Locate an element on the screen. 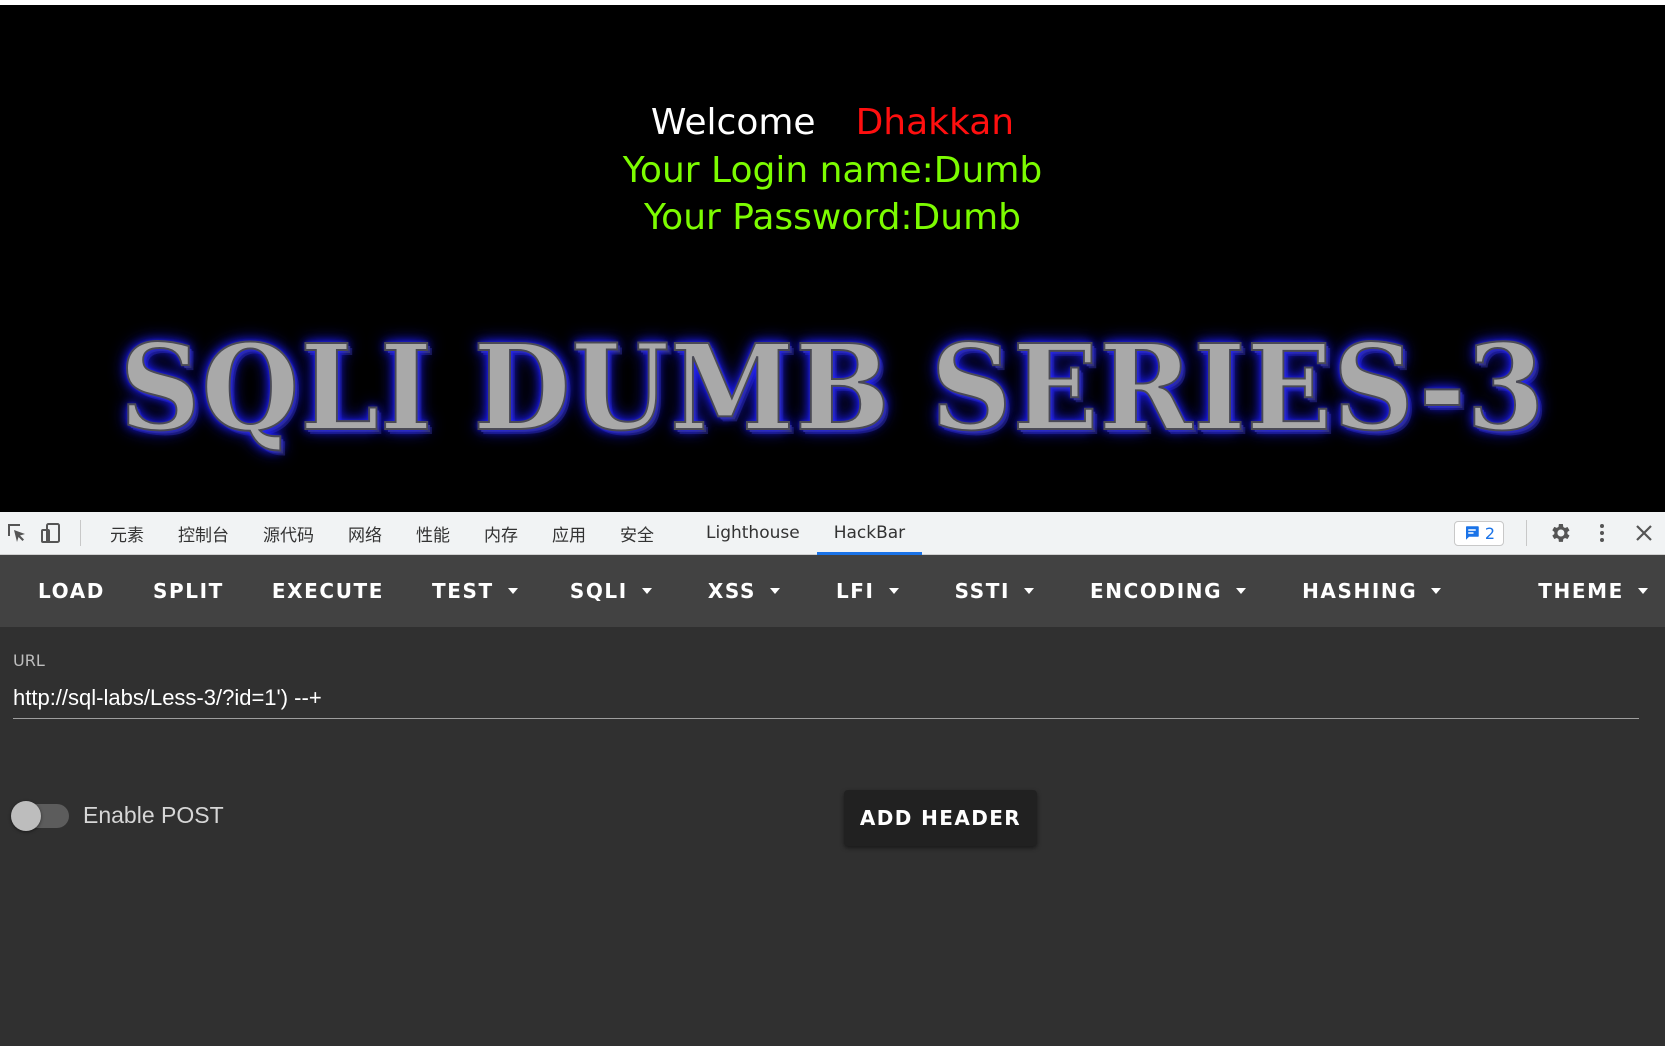  tab-sources: 源代码 is located at coordinates (288, 533).